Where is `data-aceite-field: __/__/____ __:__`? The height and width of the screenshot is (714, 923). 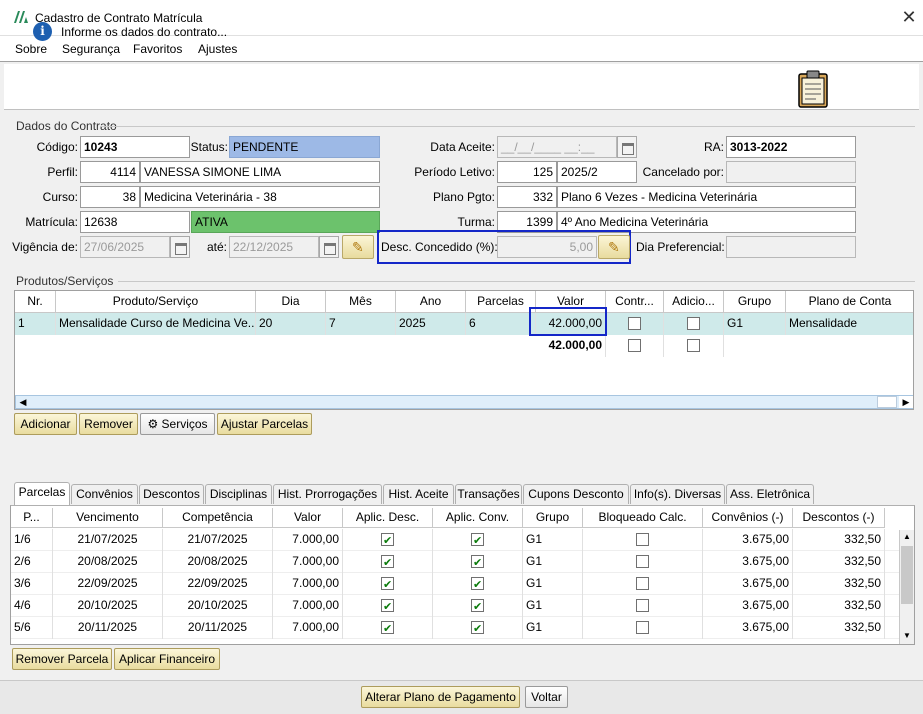
data-aceite-field: __/__/____ __:__ is located at coordinates (557, 147).